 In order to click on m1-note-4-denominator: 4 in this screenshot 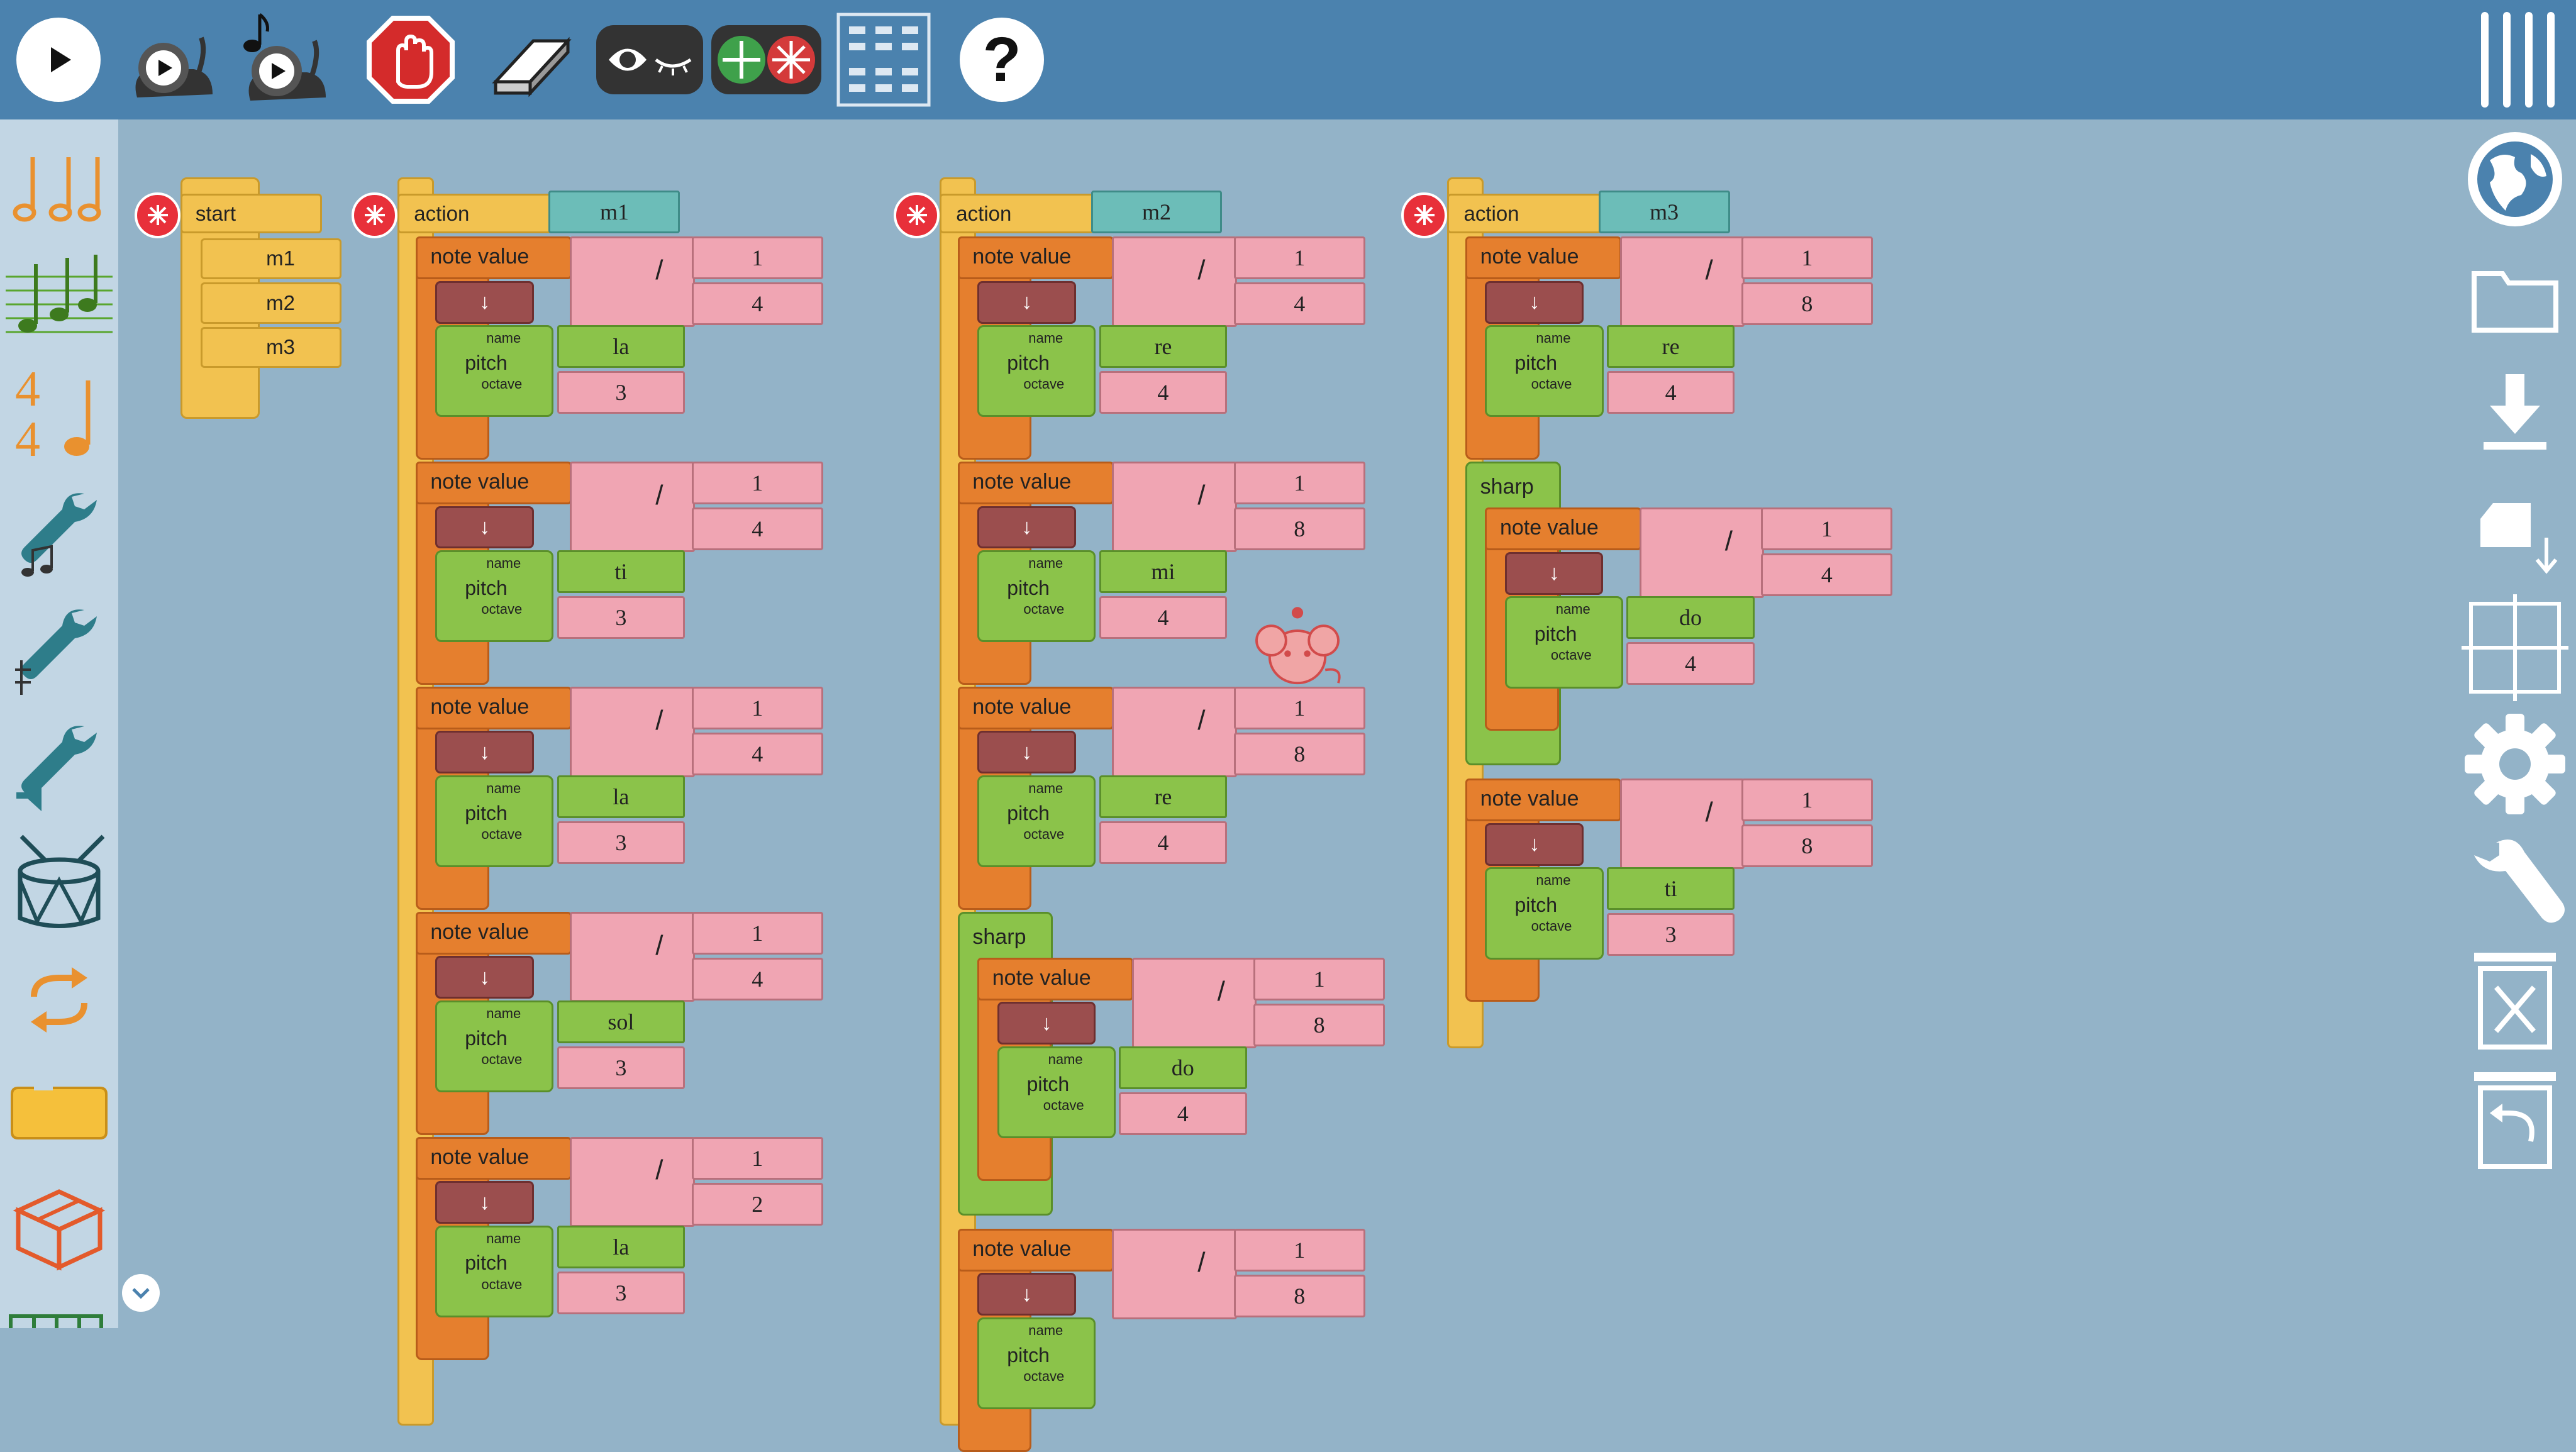, I will do `click(757, 978)`.